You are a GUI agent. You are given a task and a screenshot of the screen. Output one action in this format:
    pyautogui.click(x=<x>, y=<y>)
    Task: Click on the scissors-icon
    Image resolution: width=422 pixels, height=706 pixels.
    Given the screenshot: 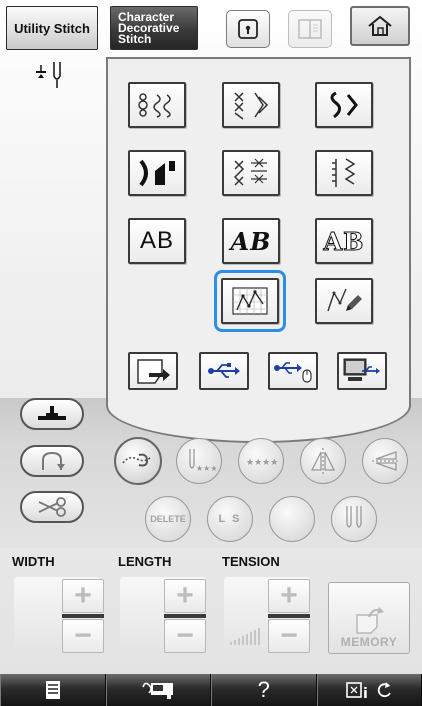 What is the action you would take?
    pyautogui.click(x=52, y=507)
    